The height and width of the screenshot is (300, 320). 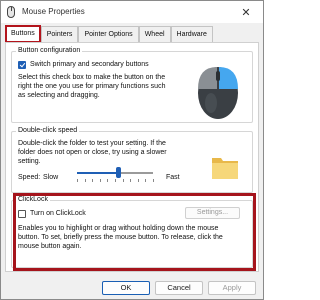 What do you see at coordinates (53, 11) in the screenshot?
I see `window-title: Mouse Properties` at bounding box center [53, 11].